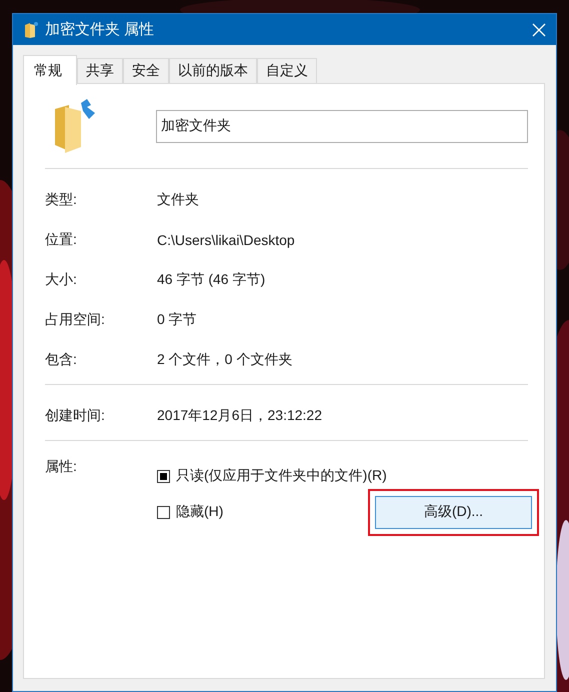 Image resolution: width=569 pixels, height=692 pixels. Describe the element at coordinates (100, 70) in the screenshot. I see `tab: 共享` at that location.